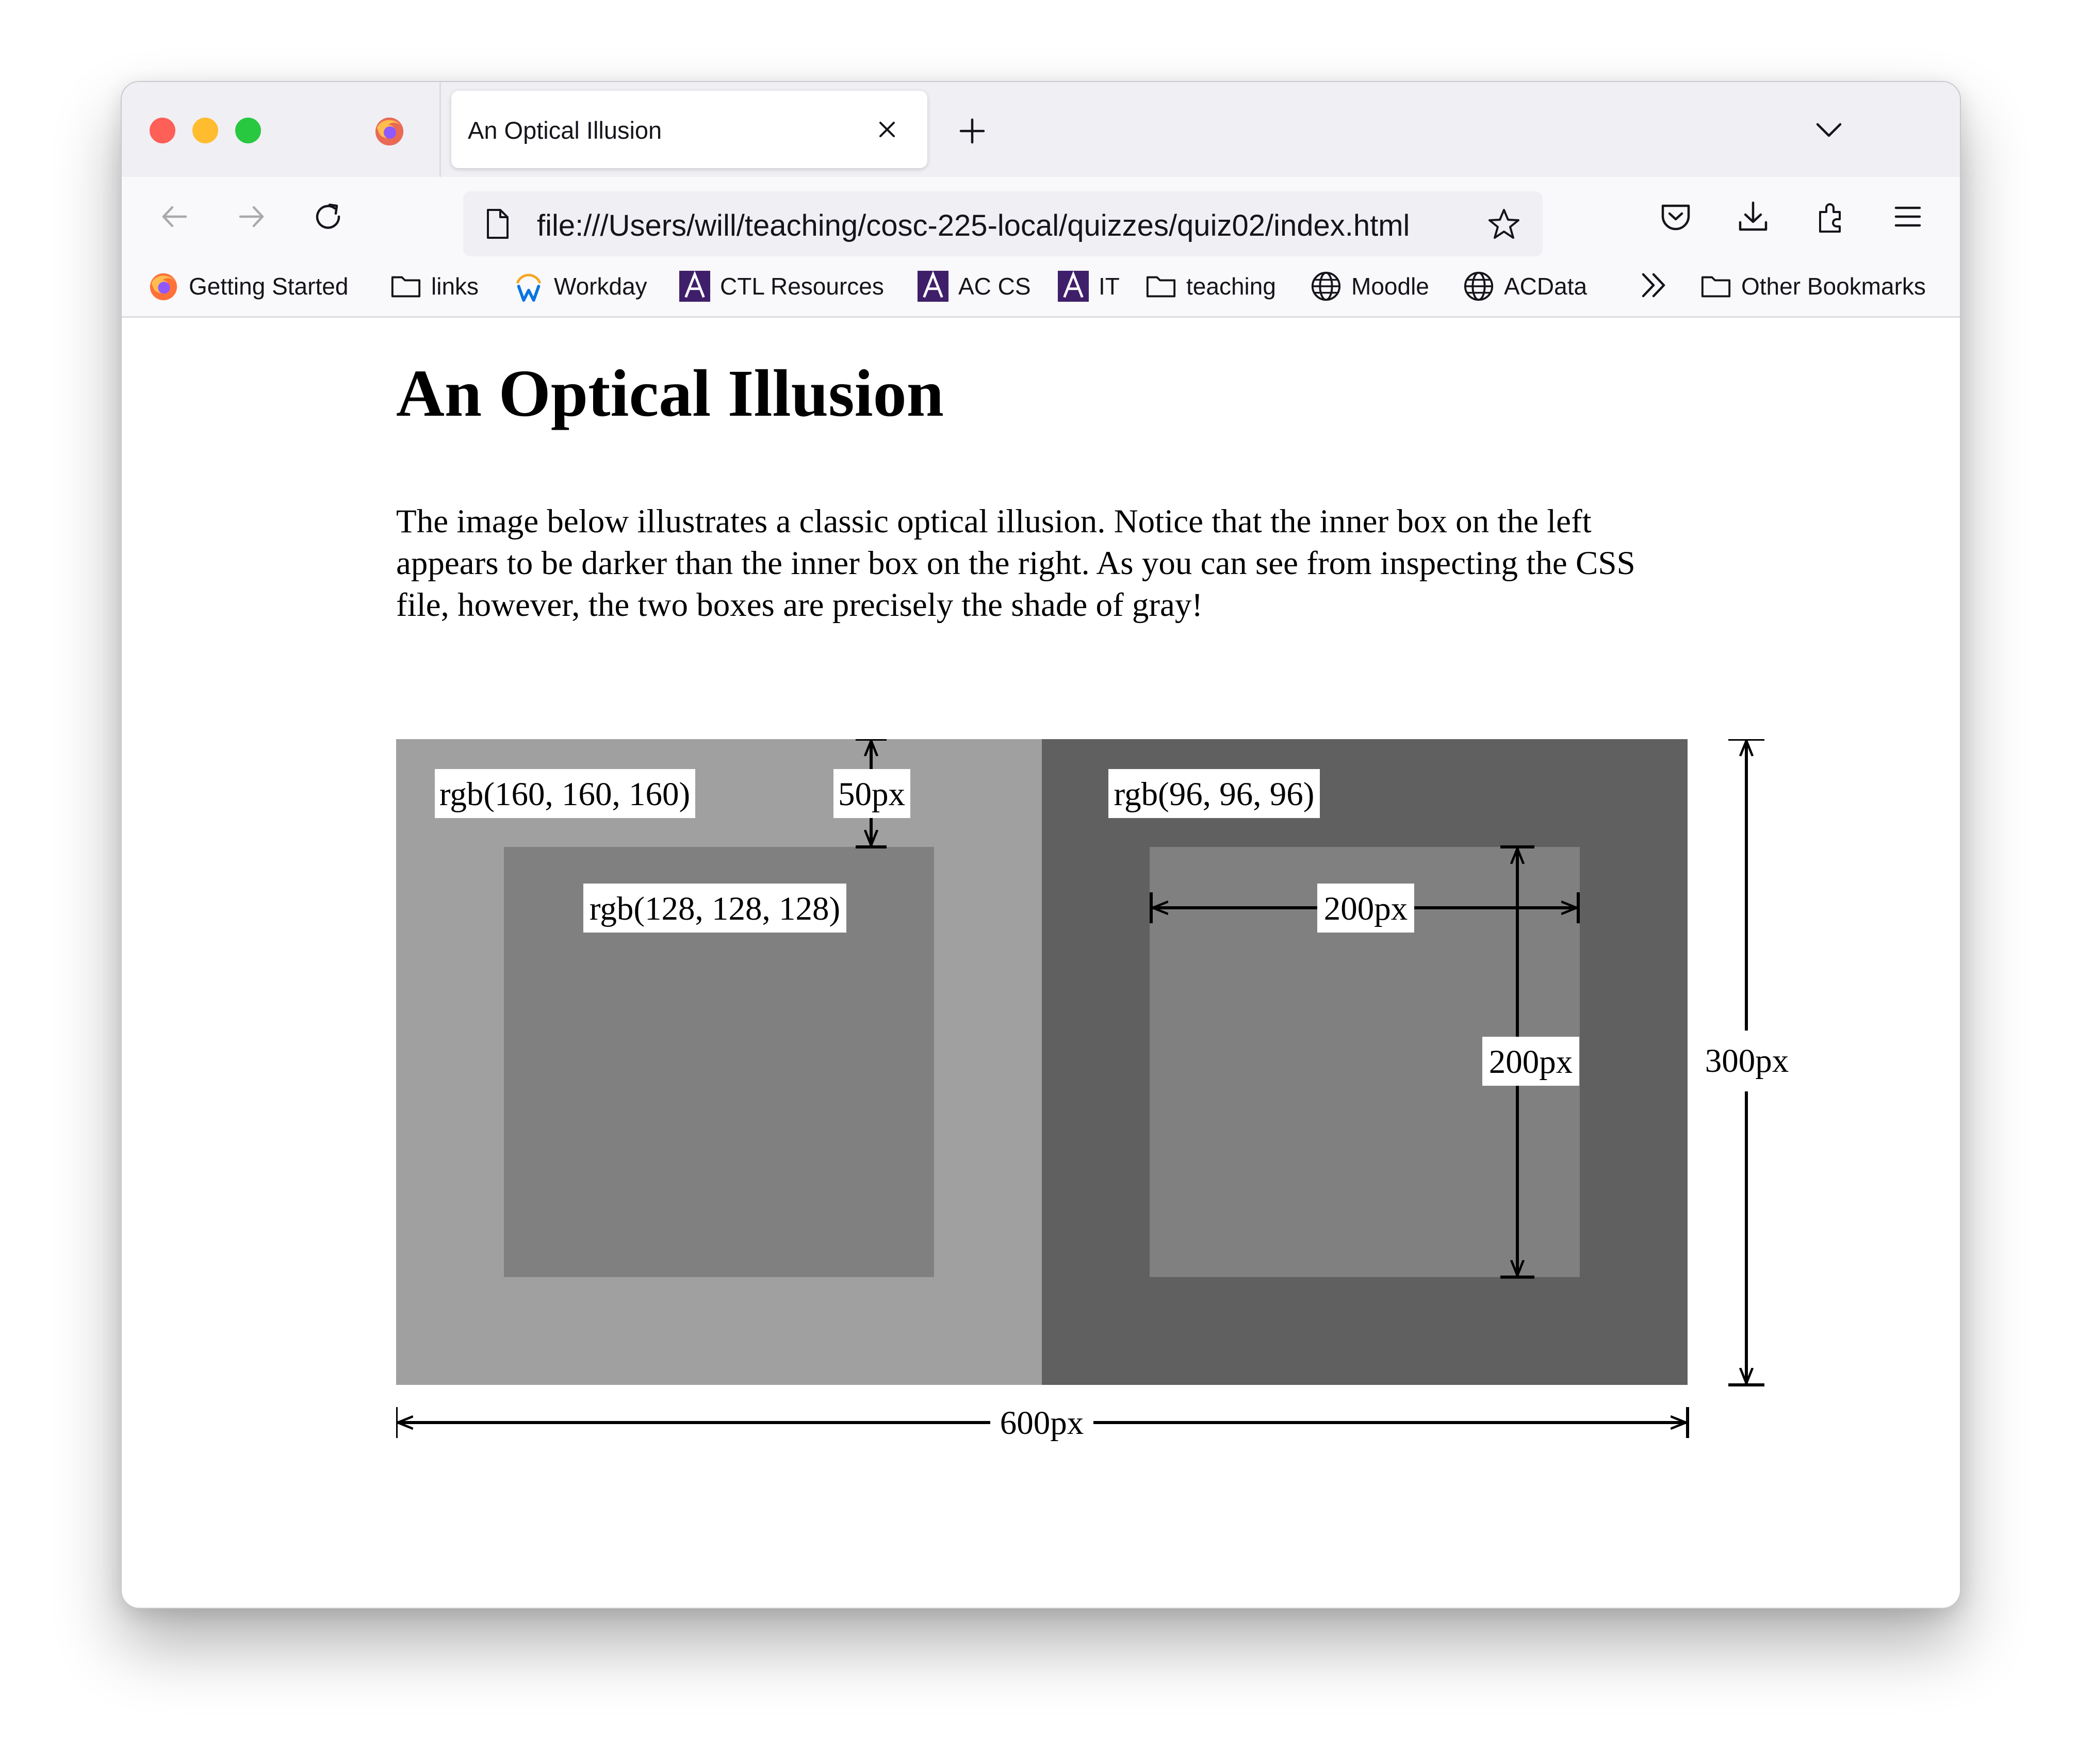 This screenshot has height=1764, width=2078. Describe the element at coordinates (689, 129) in the screenshot. I see `tab-active: An Optical Illusion` at that location.